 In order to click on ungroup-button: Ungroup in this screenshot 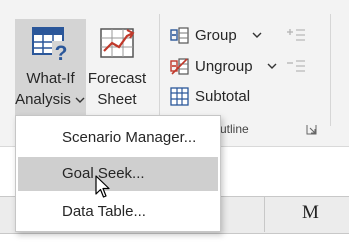, I will do `click(224, 66)`.